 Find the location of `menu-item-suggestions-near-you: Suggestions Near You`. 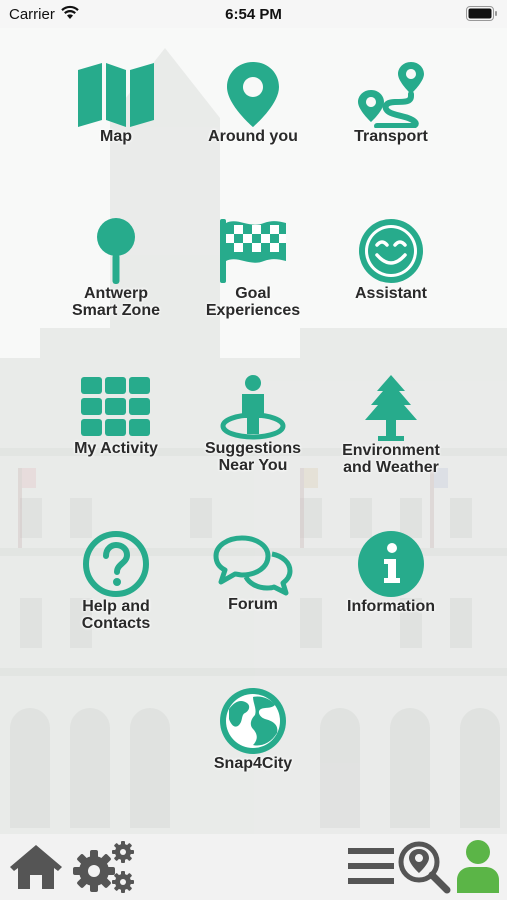

menu-item-suggestions-near-you: Suggestions Near You is located at coordinates (253, 424).